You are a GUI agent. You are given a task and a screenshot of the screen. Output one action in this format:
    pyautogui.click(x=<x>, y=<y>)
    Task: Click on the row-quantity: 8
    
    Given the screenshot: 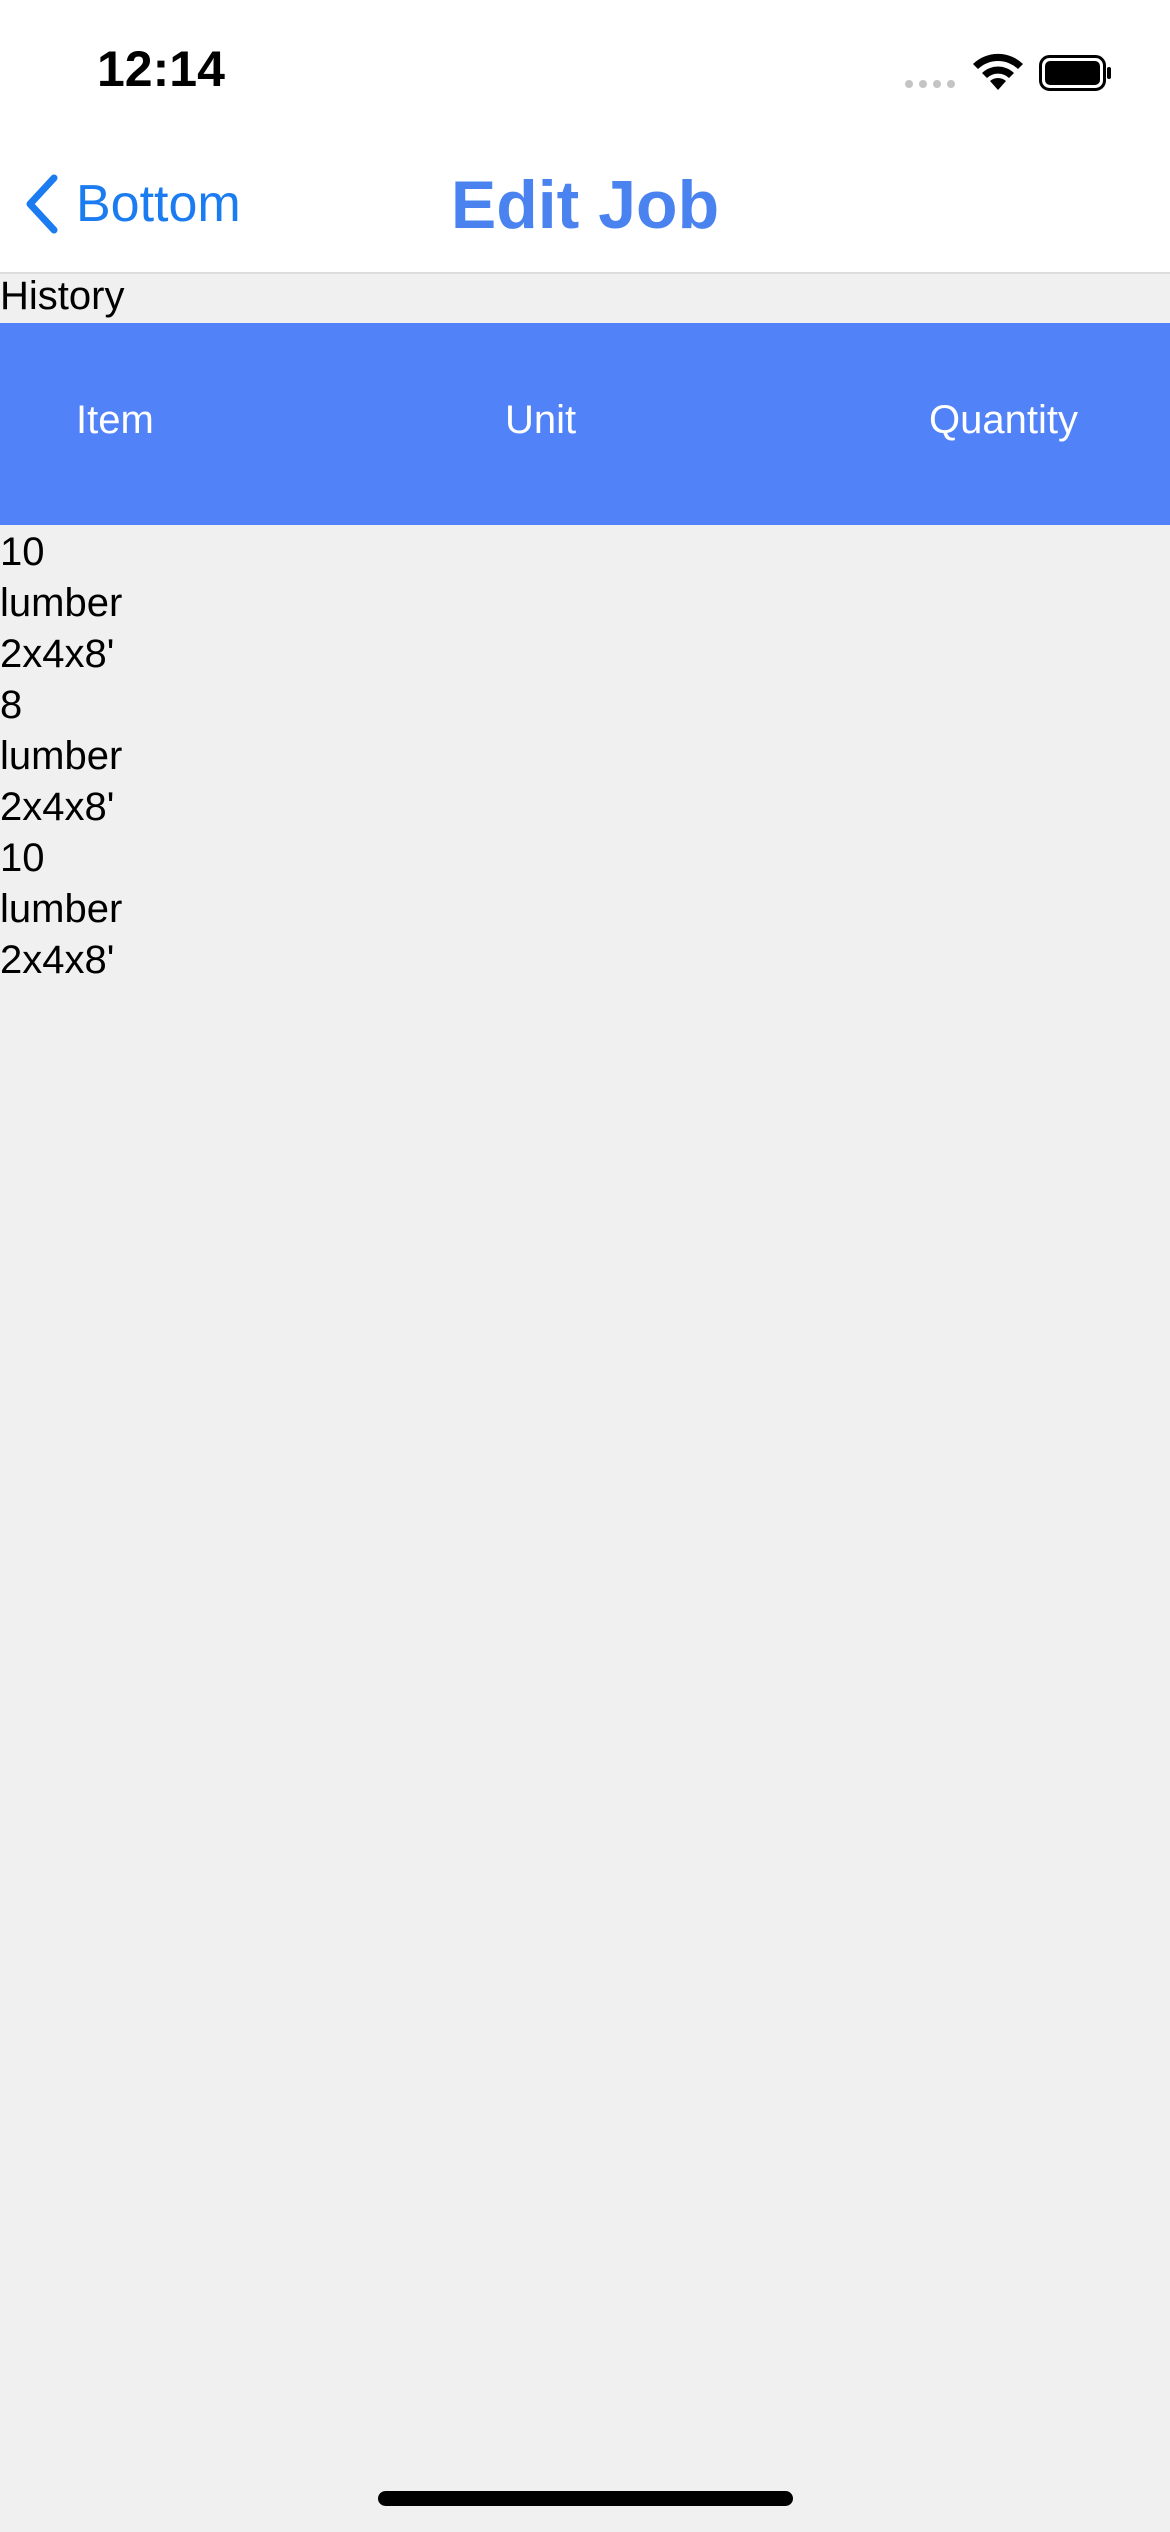 What is the action you would take?
    pyautogui.click(x=11, y=705)
    